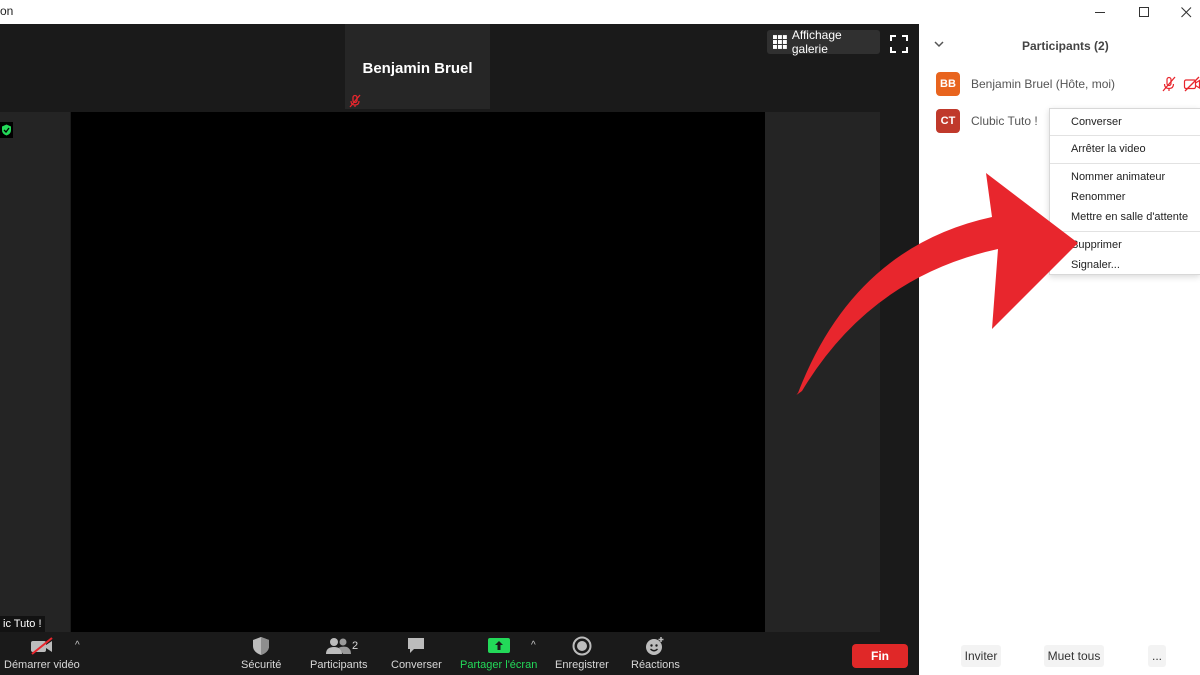 The height and width of the screenshot is (675, 1200). Describe the element at coordinates (582, 646) in the screenshot. I see `record-icon` at that location.